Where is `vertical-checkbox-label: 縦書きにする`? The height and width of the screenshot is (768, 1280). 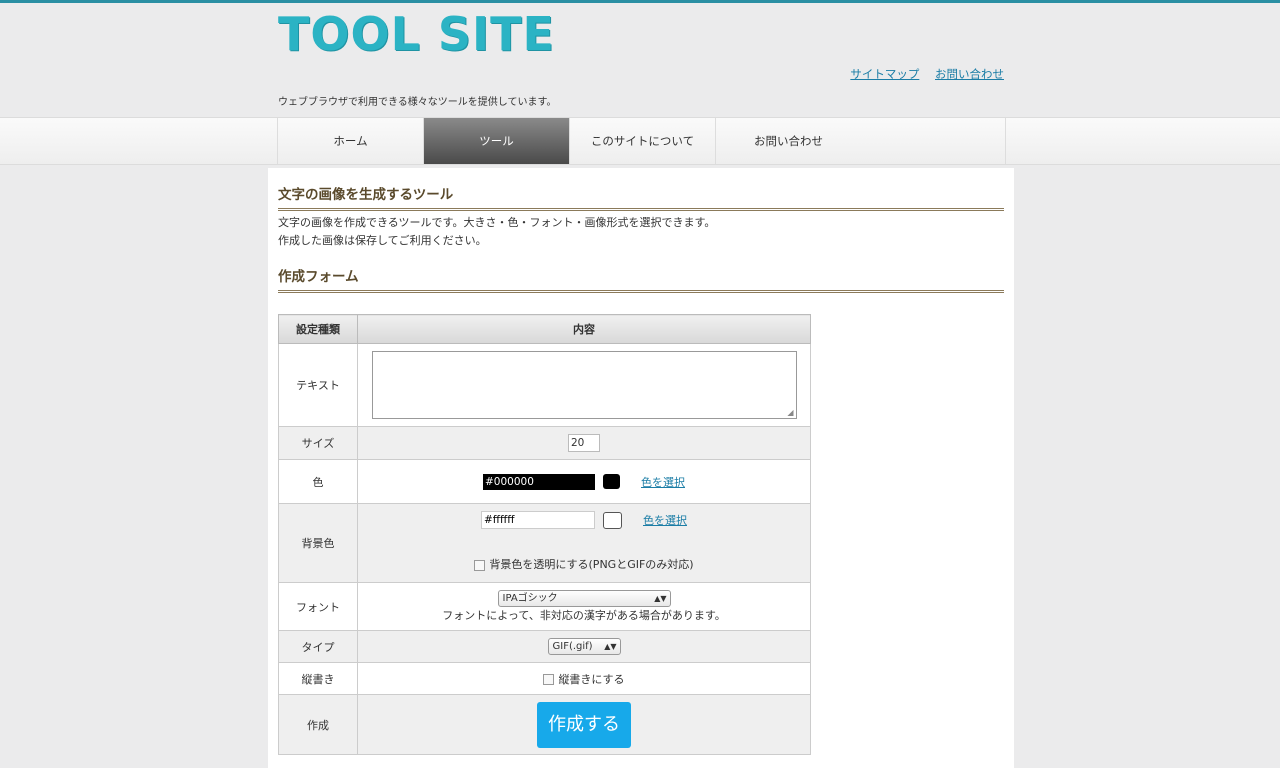 vertical-checkbox-label: 縦書きにする is located at coordinates (591, 679).